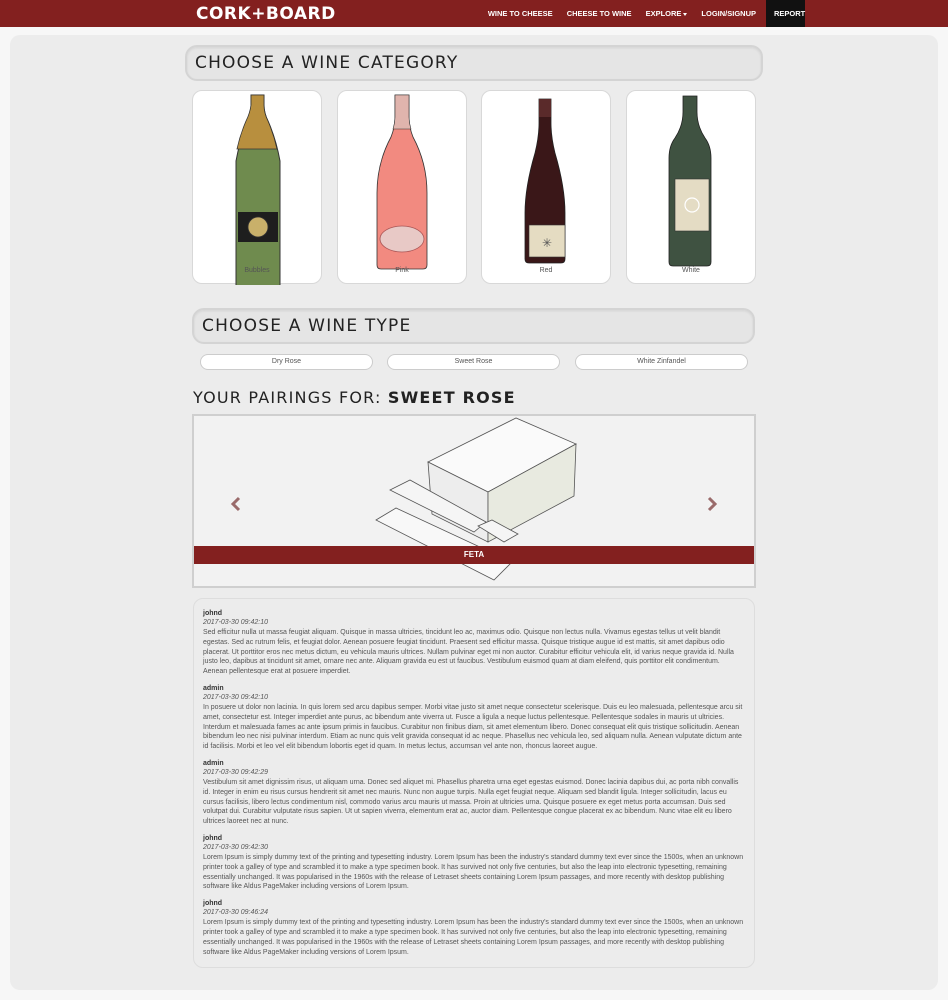 This screenshot has width=948, height=1000. I want to click on nav-login-signup: LOGIN/SIGNUP, so click(728, 13).